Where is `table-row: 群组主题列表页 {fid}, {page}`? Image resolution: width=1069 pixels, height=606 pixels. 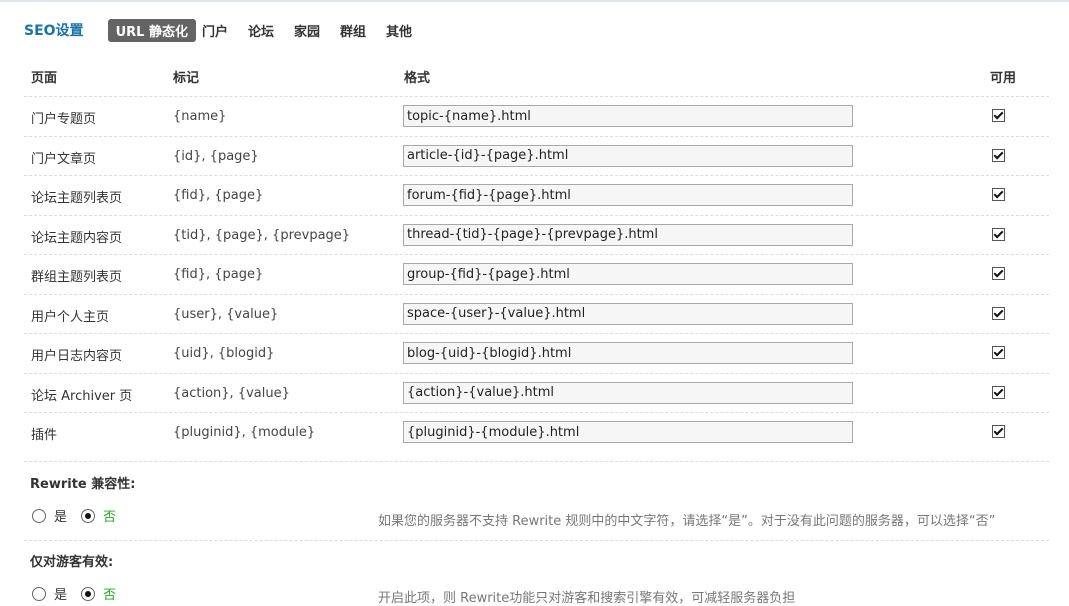
table-row: 群组主题列表页 {fid}, {page} is located at coordinates (536, 274).